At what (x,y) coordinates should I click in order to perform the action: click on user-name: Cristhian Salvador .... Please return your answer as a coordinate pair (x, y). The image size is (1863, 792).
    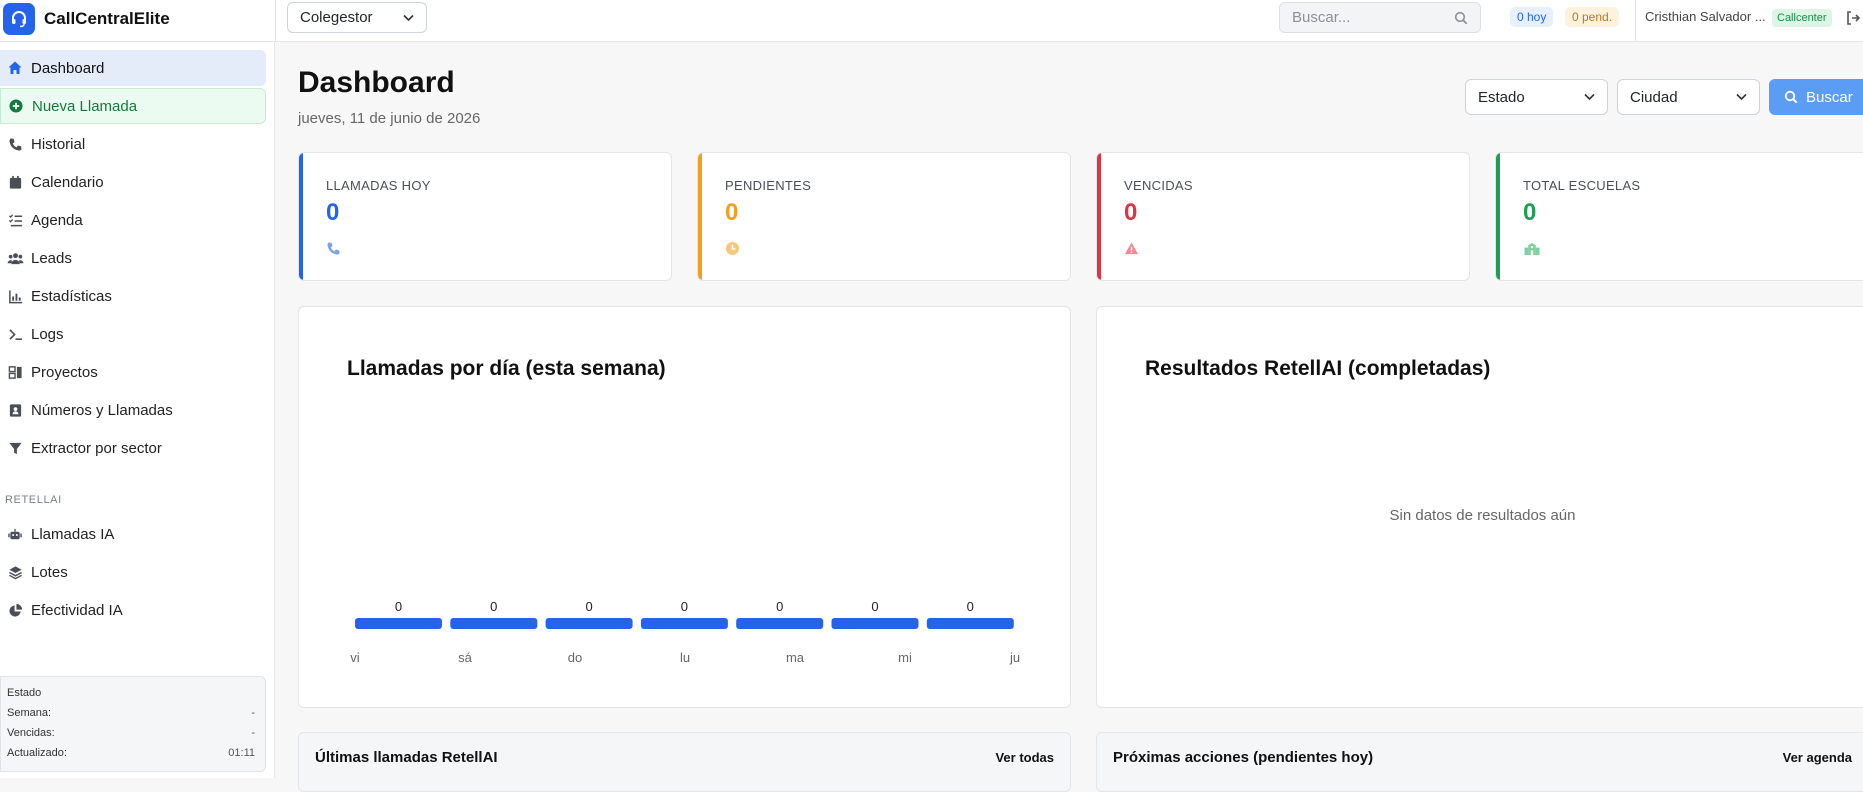
    Looking at the image, I should click on (1705, 16).